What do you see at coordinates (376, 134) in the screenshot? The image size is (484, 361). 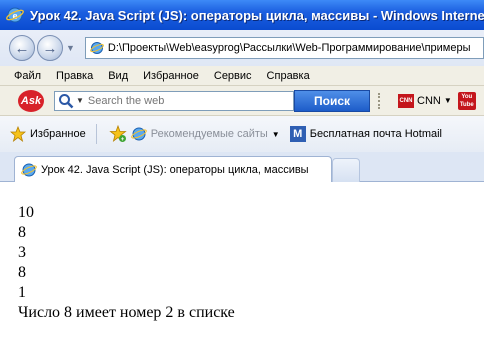 I see `hotmail-link: Бесплатная почта Hotmail` at bounding box center [376, 134].